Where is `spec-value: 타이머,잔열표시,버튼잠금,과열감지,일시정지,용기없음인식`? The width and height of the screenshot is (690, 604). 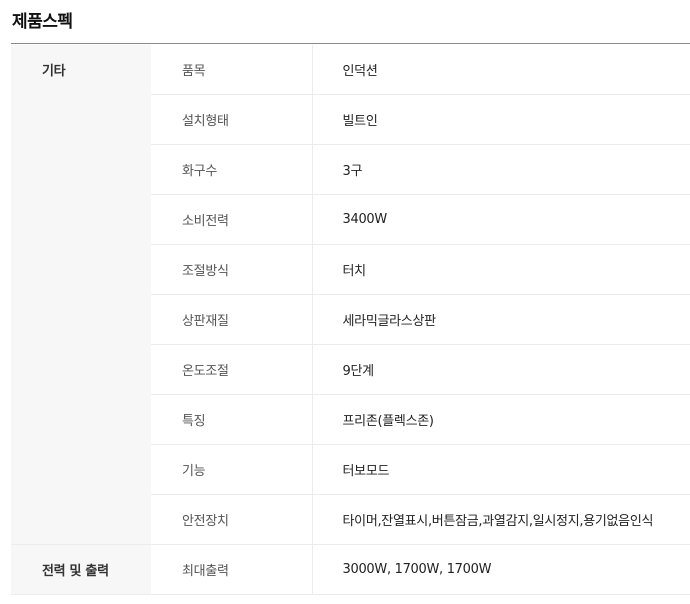
spec-value: 타이머,잔열표시,버튼잠금,과열감지,일시정지,용기없음인식 is located at coordinates (501, 519).